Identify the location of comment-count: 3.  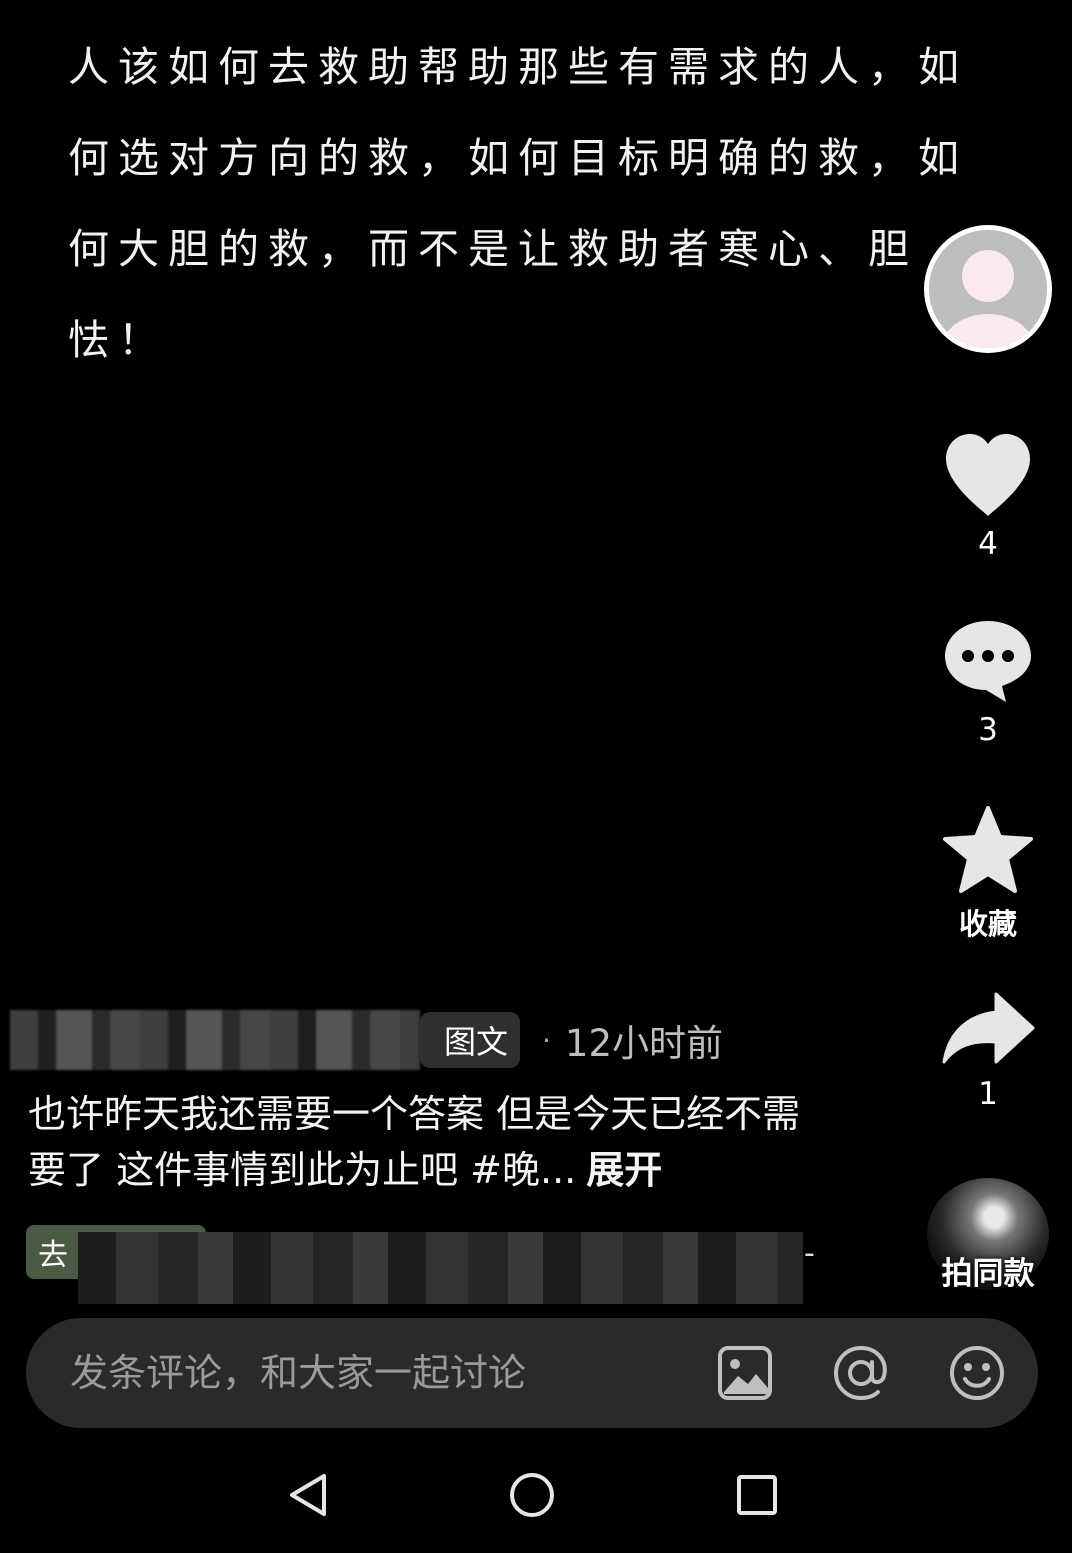
(988, 730).